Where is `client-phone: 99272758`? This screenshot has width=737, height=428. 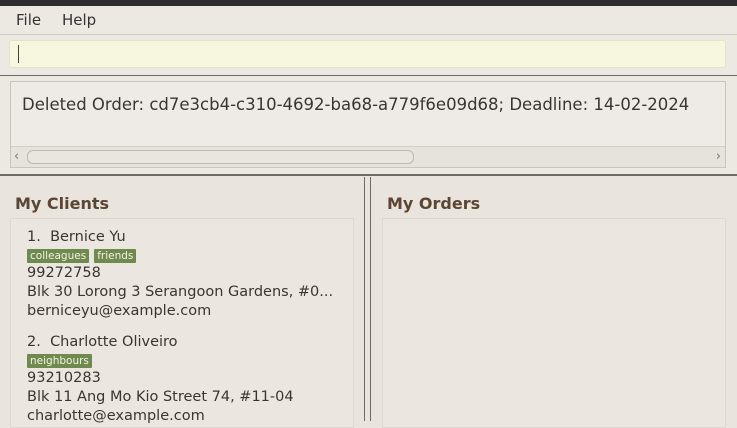
client-phone: 99272758 is located at coordinates (64, 273).